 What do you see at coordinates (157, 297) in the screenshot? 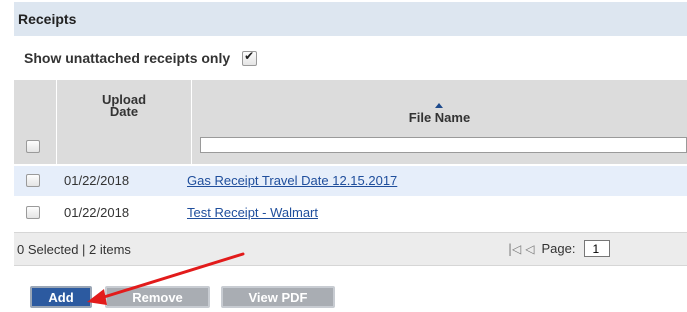
I see `remove-button: Remove` at bounding box center [157, 297].